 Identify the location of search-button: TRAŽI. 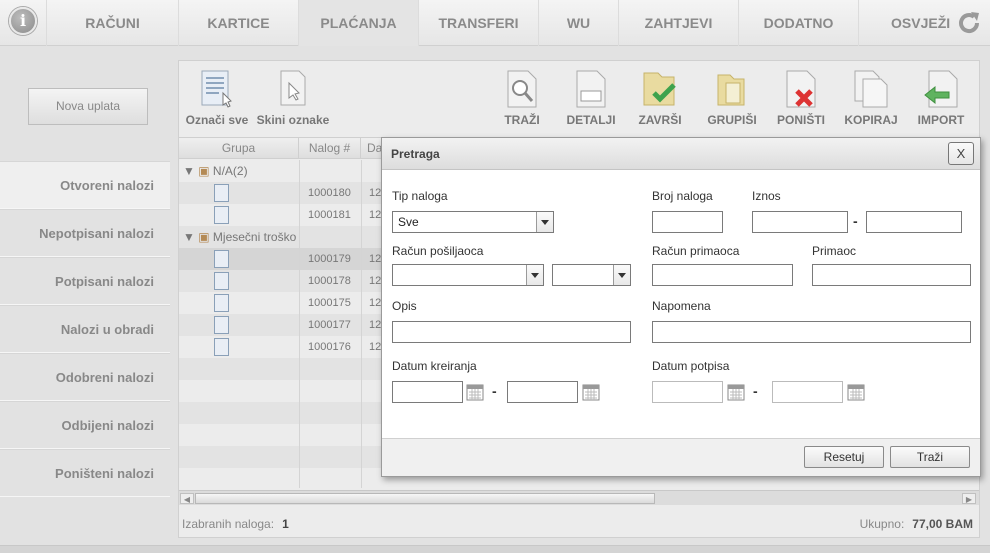
(522, 98).